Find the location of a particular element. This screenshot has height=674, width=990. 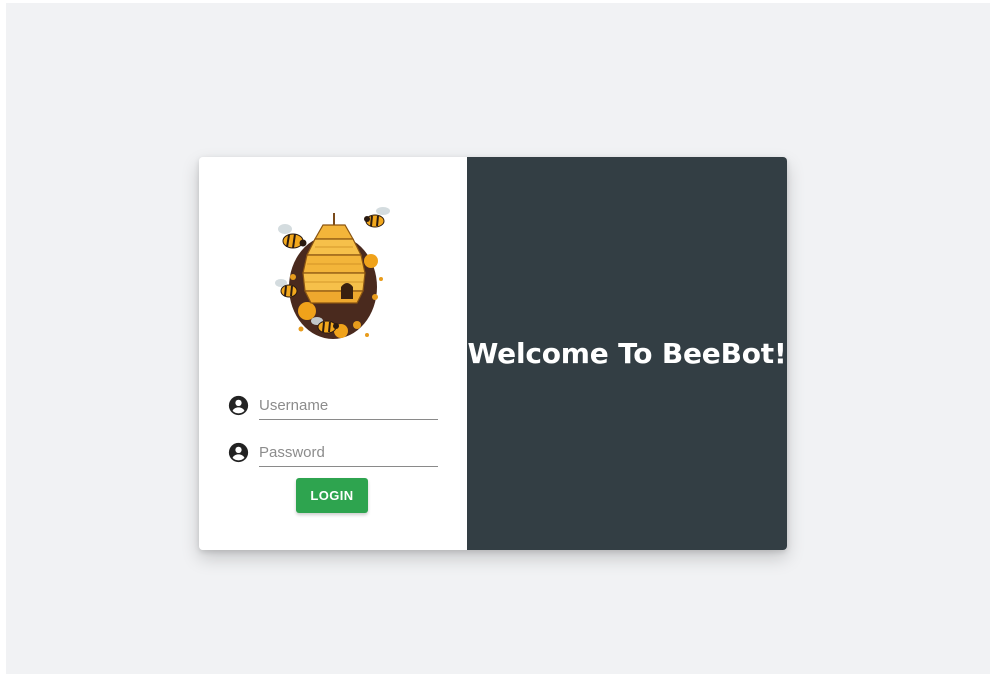

password-field is located at coordinates (333, 453).